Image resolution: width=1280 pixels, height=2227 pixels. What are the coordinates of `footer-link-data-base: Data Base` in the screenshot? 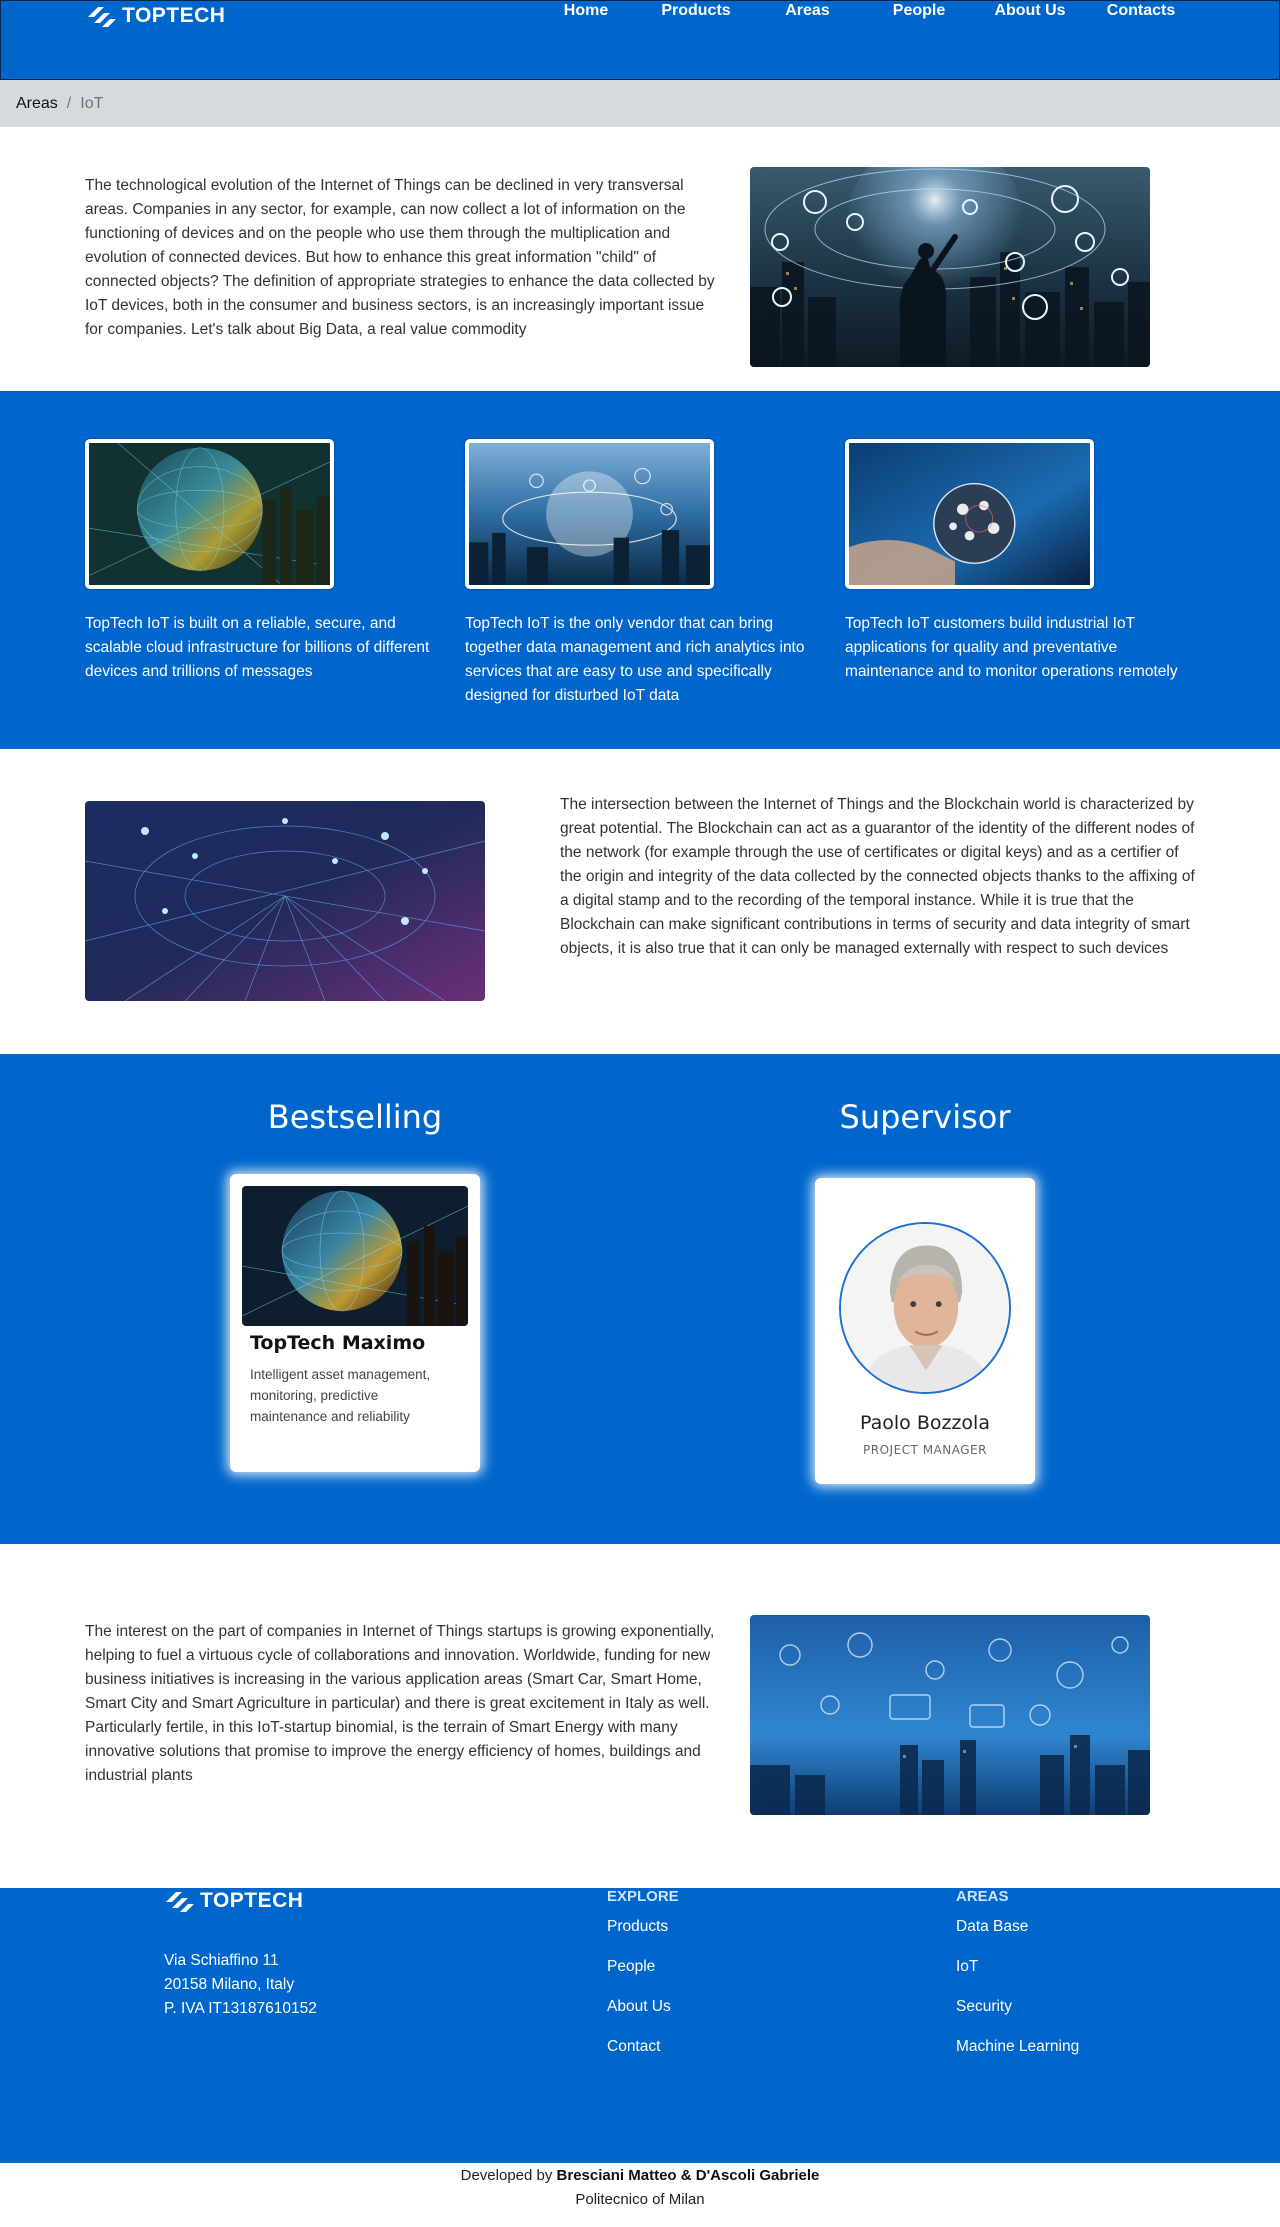 It's located at (1017, 1935).